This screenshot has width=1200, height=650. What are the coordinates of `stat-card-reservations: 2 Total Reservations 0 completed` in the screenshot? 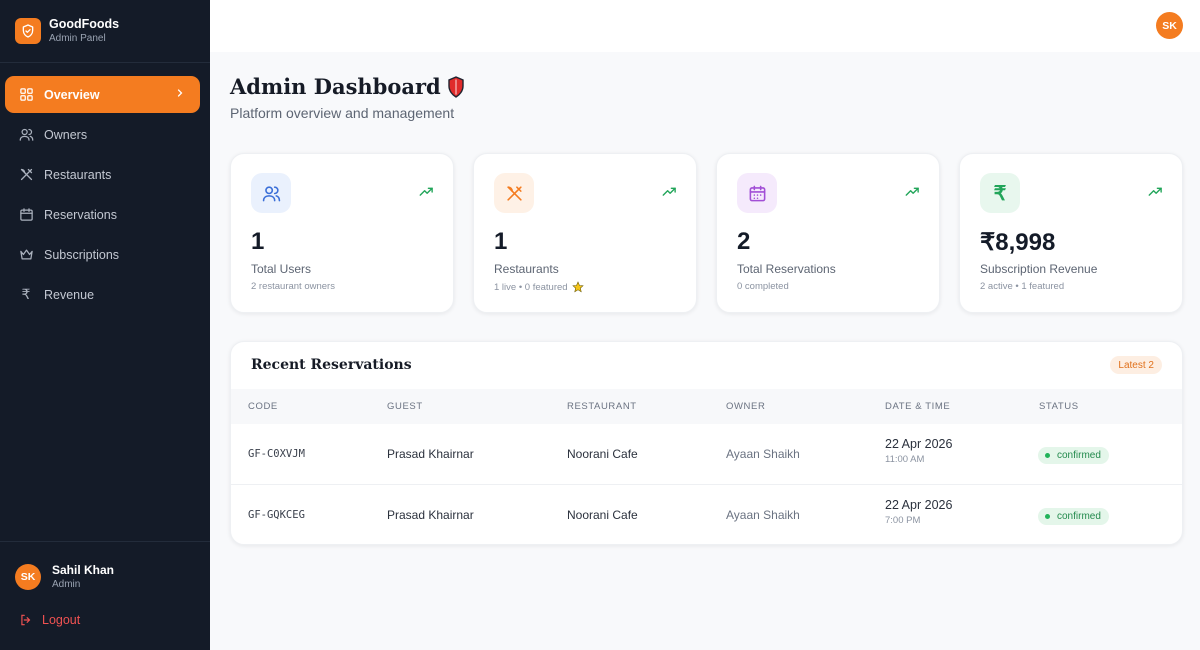 It's located at (828, 233).